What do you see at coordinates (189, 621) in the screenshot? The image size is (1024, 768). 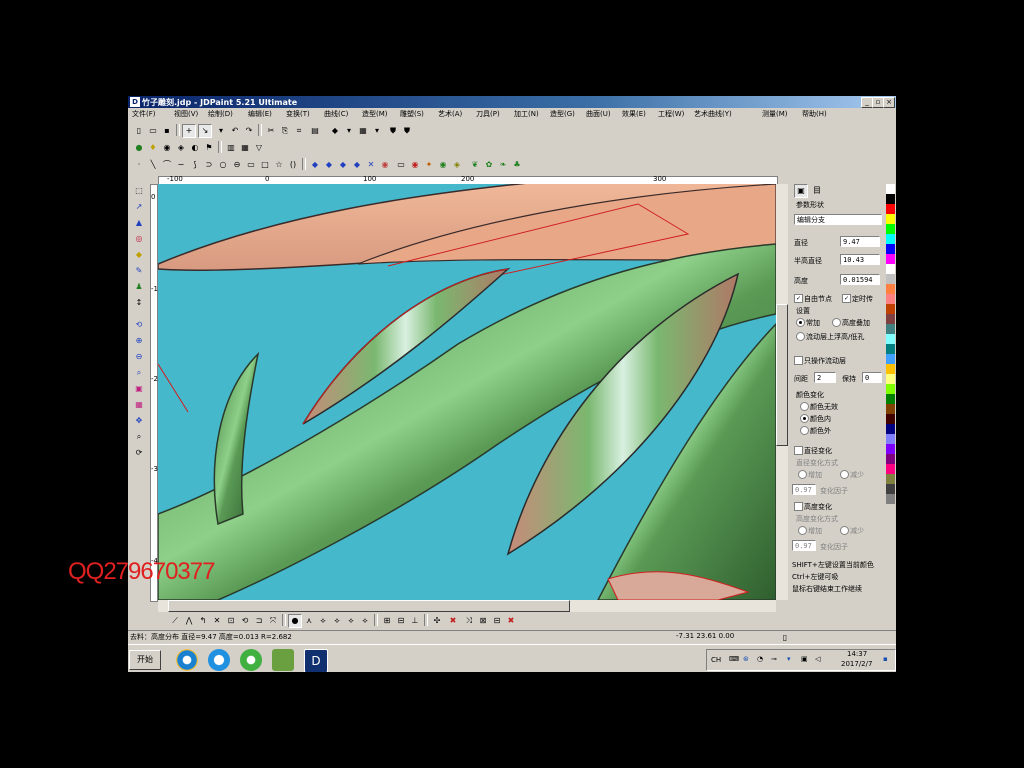 I see `polyline-icon: ⋀` at bounding box center [189, 621].